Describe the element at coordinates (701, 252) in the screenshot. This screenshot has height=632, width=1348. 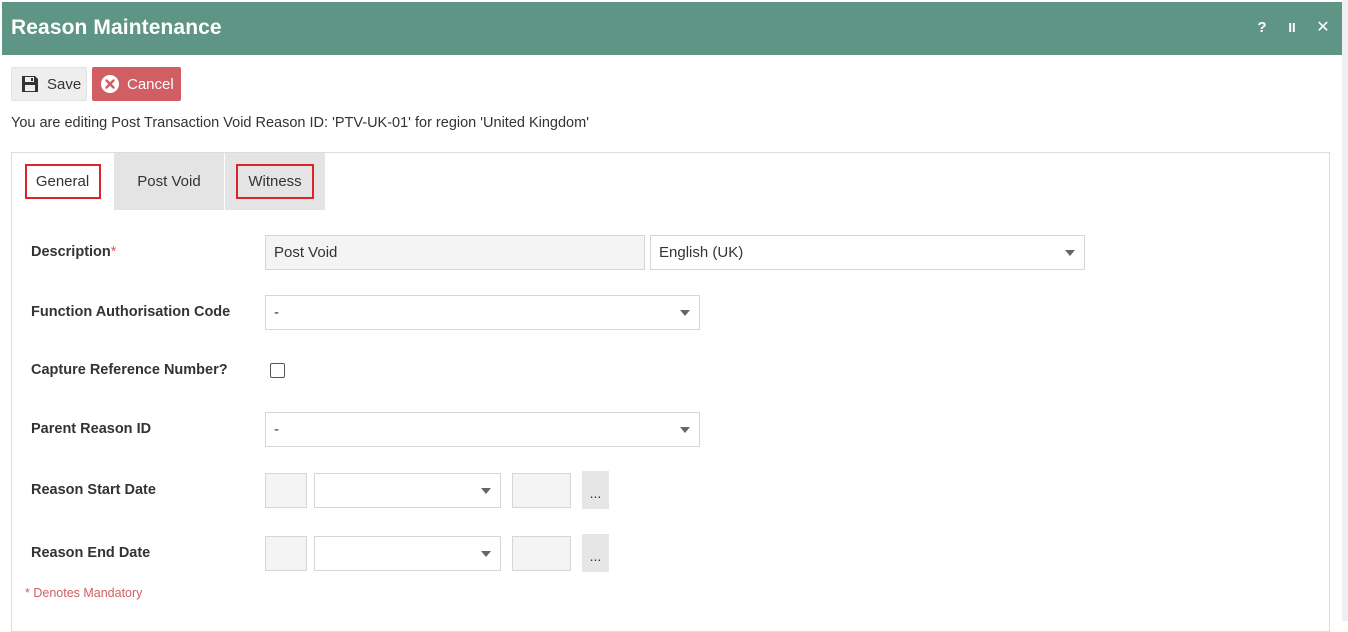
I see `language-select-value: English (UK)` at that location.